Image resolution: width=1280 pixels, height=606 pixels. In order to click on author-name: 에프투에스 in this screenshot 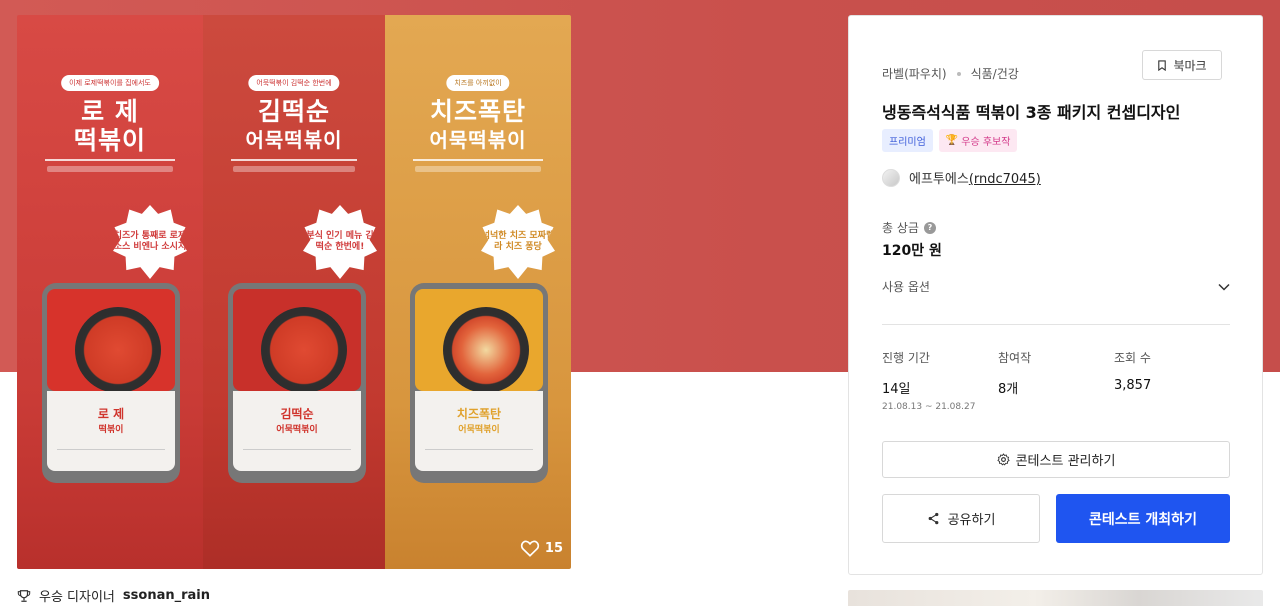, I will do `click(939, 179)`.